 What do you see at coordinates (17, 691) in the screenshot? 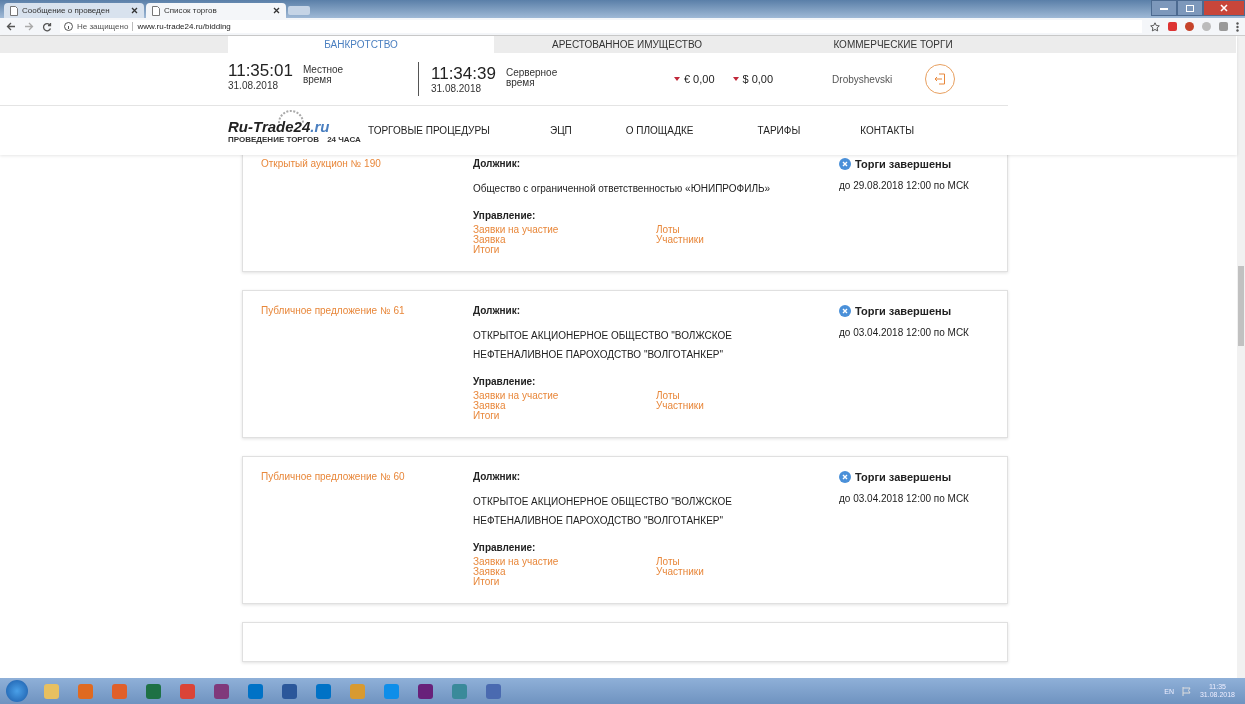
I see `start-button` at bounding box center [17, 691].